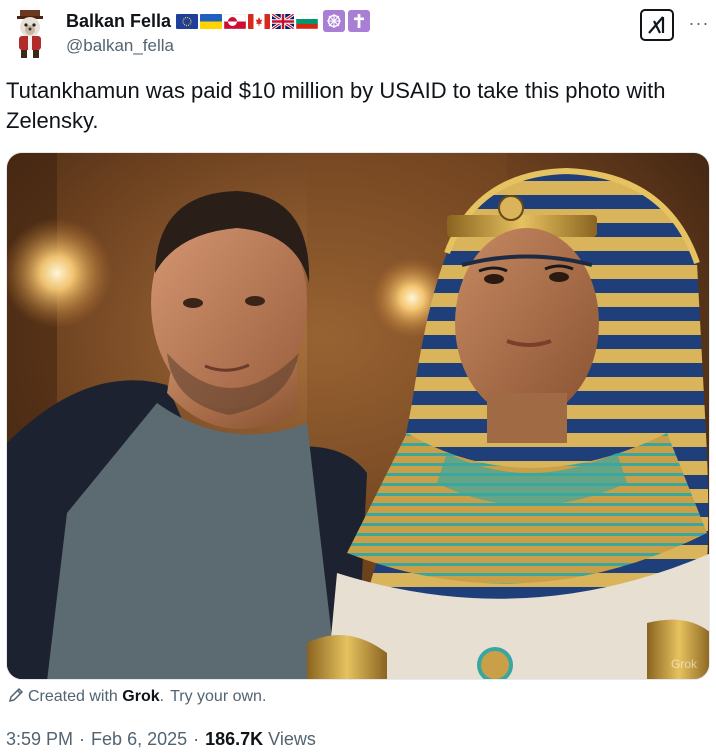  I want to click on ukraine-flag-icon, so click(211, 21).